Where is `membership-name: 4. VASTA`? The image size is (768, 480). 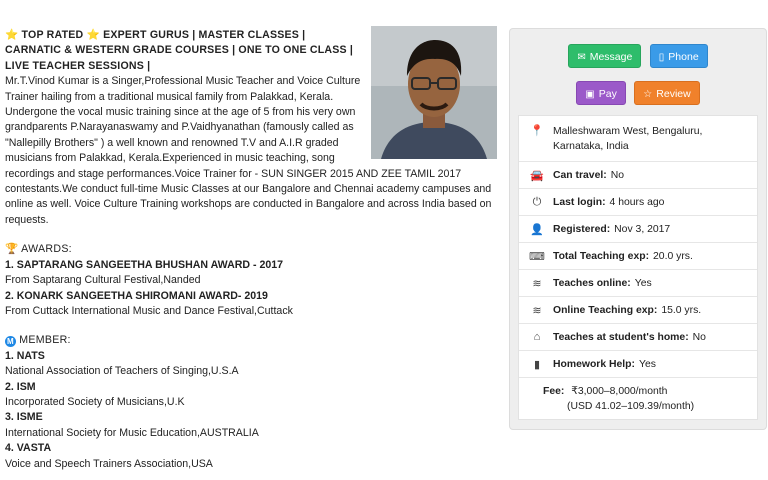
membership-name: 4. VASTA is located at coordinates (28, 448).